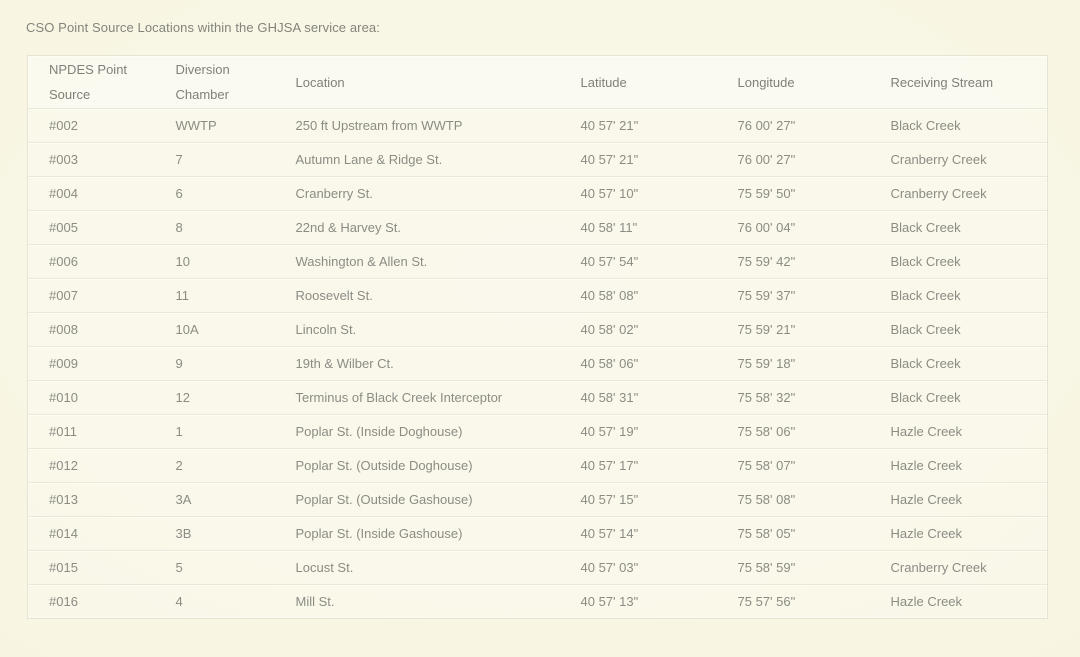 The width and height of the screenshot is (1080, 657). Describe the element at coordinates (793, 601) in the screenshot. I see `cell-longitude: 75 57' 56"` at that location.